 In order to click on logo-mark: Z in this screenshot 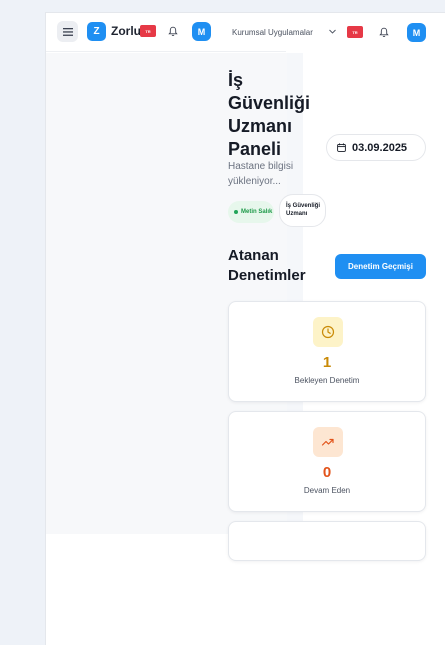, I will do `click(96, 31)`.